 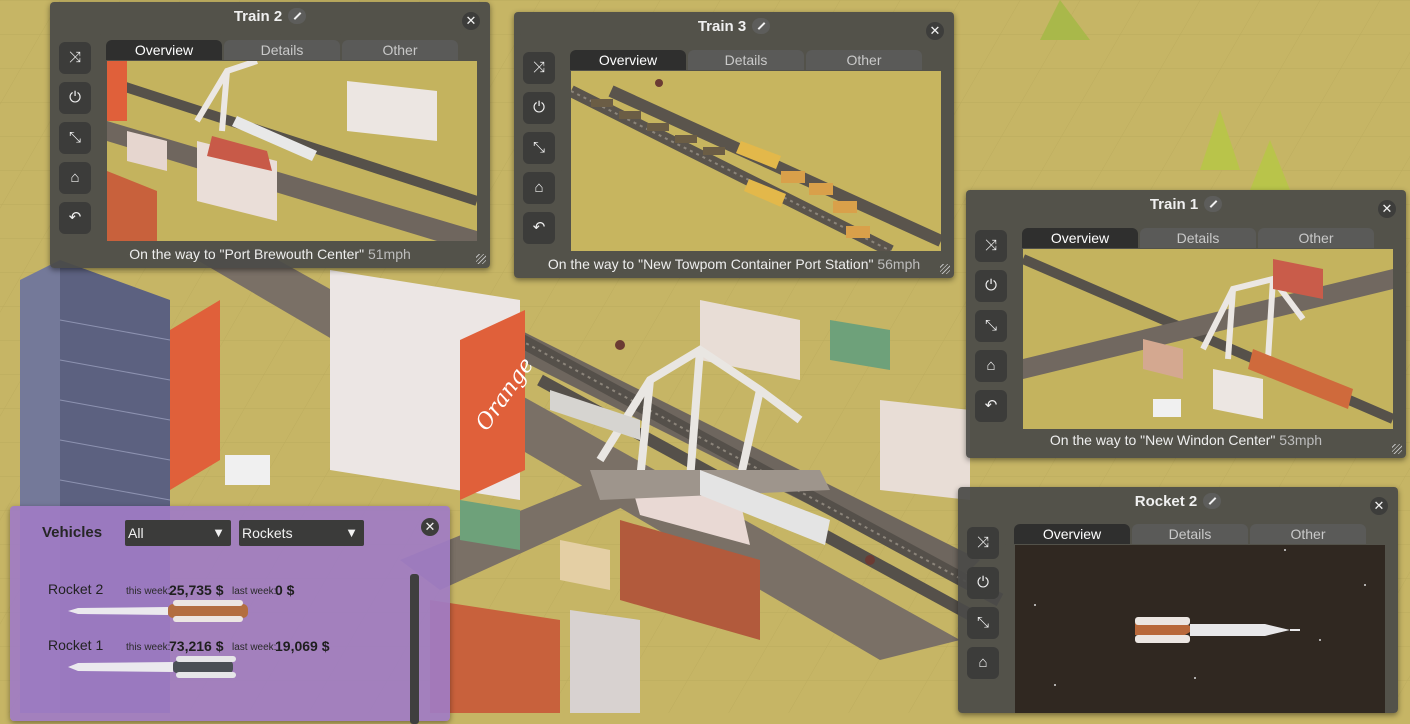 I want to click on window-title-text: Train 2, so click(x=258, y=16).